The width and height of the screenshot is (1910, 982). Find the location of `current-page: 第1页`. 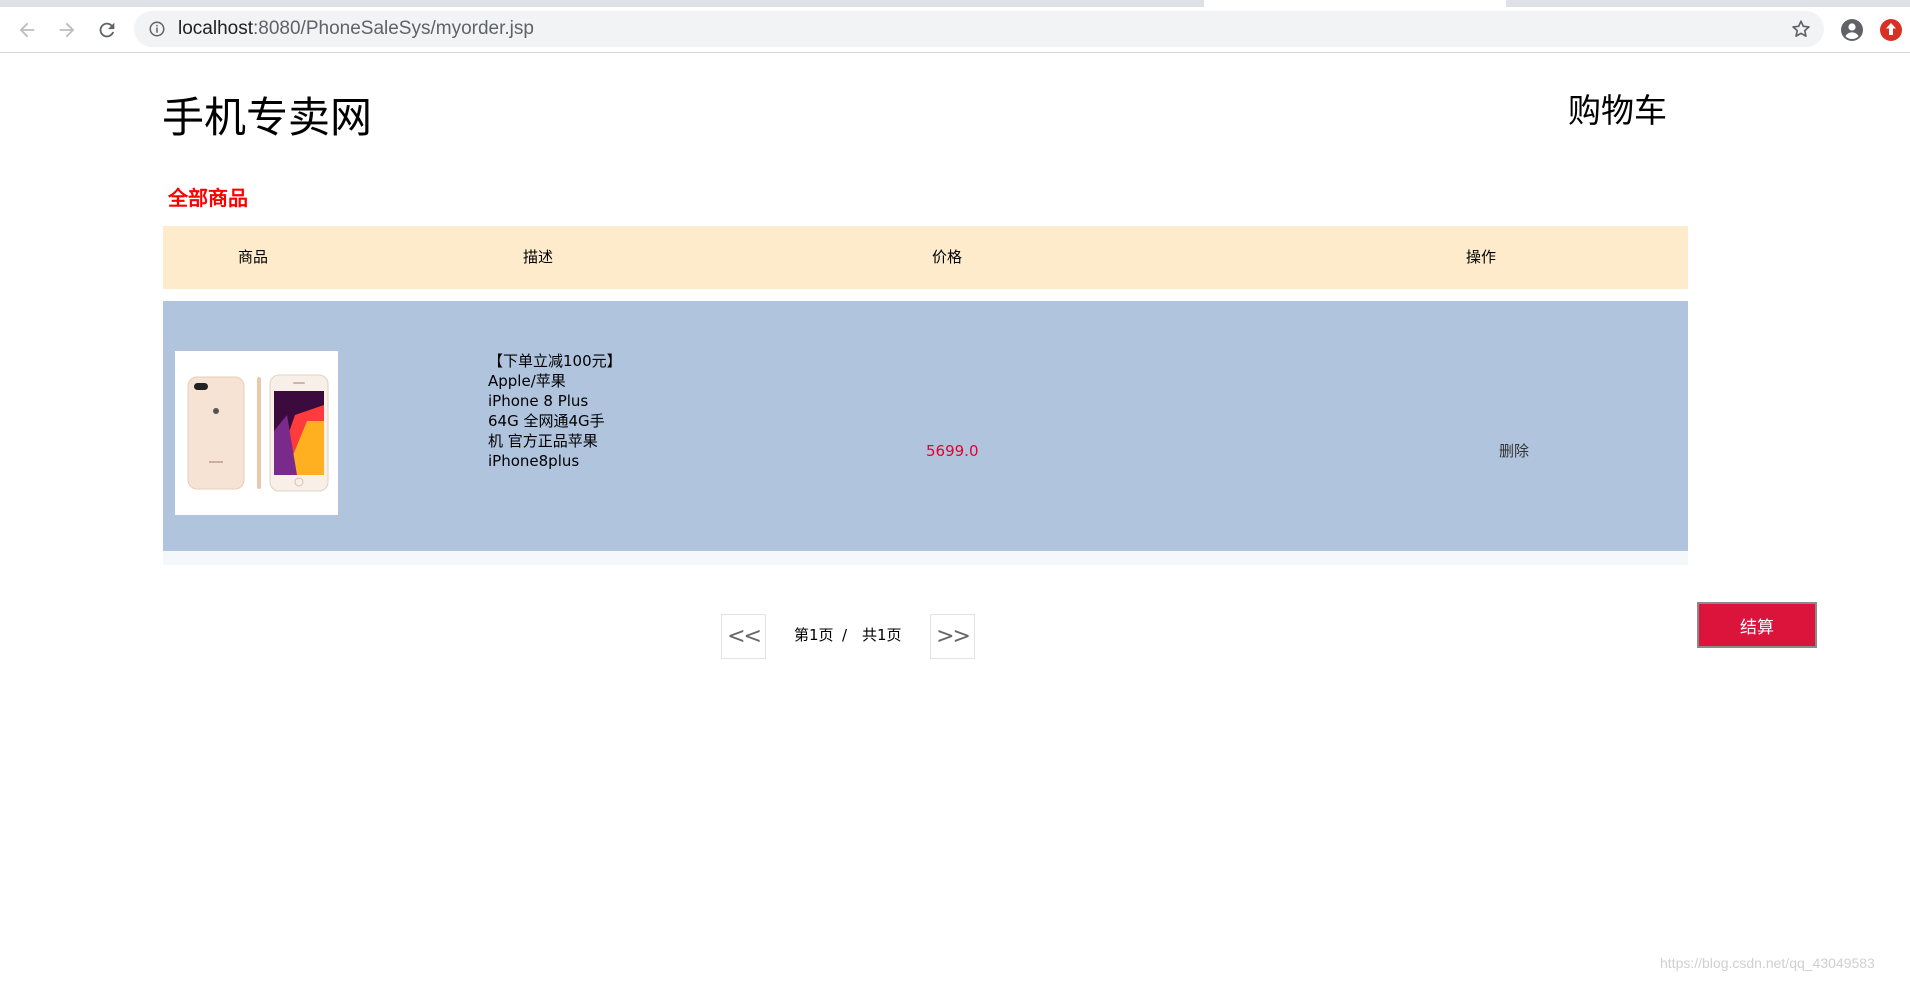

current-page: 第1页 is located at coordinates (814, 635).